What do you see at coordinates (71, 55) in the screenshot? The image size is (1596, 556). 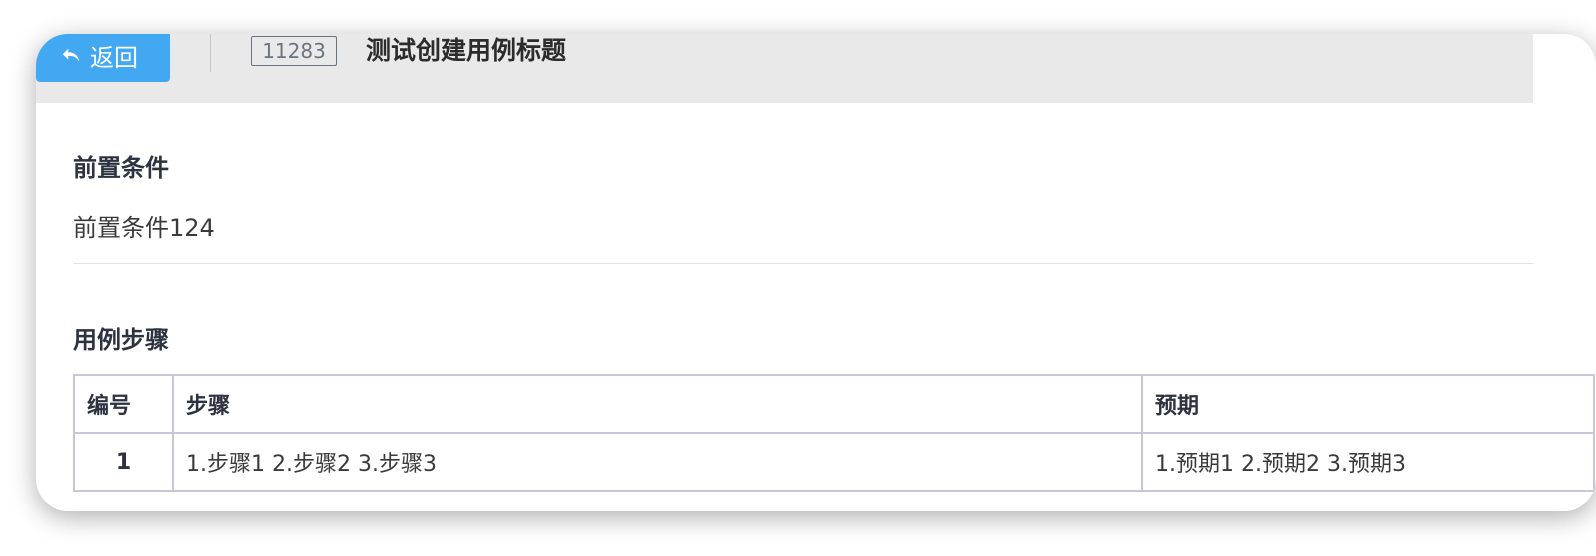 I see `back-arrow-icon` at bounding box center [71, 55].